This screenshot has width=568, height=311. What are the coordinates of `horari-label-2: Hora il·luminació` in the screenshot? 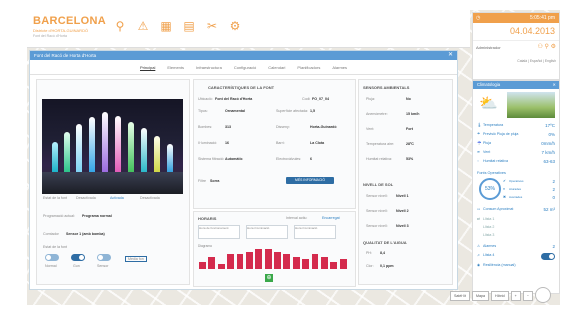 It's located at (306, 228).